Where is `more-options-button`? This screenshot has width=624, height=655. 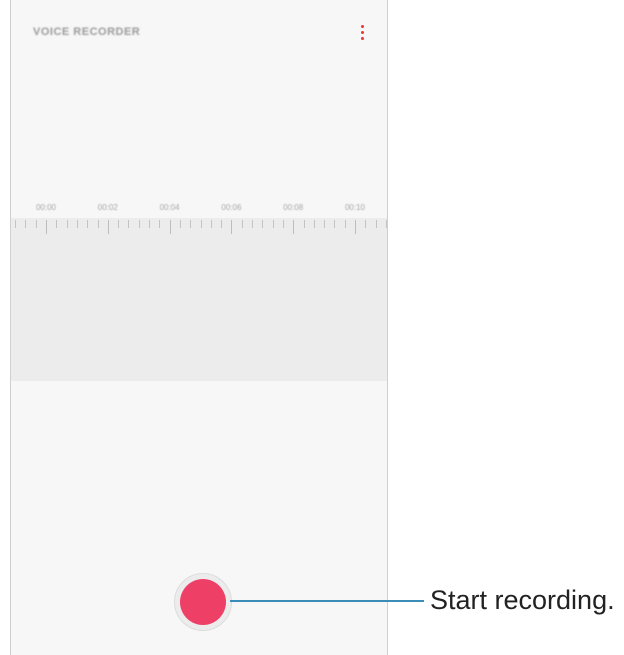 more-options-button is located at coordinates (362, 32).